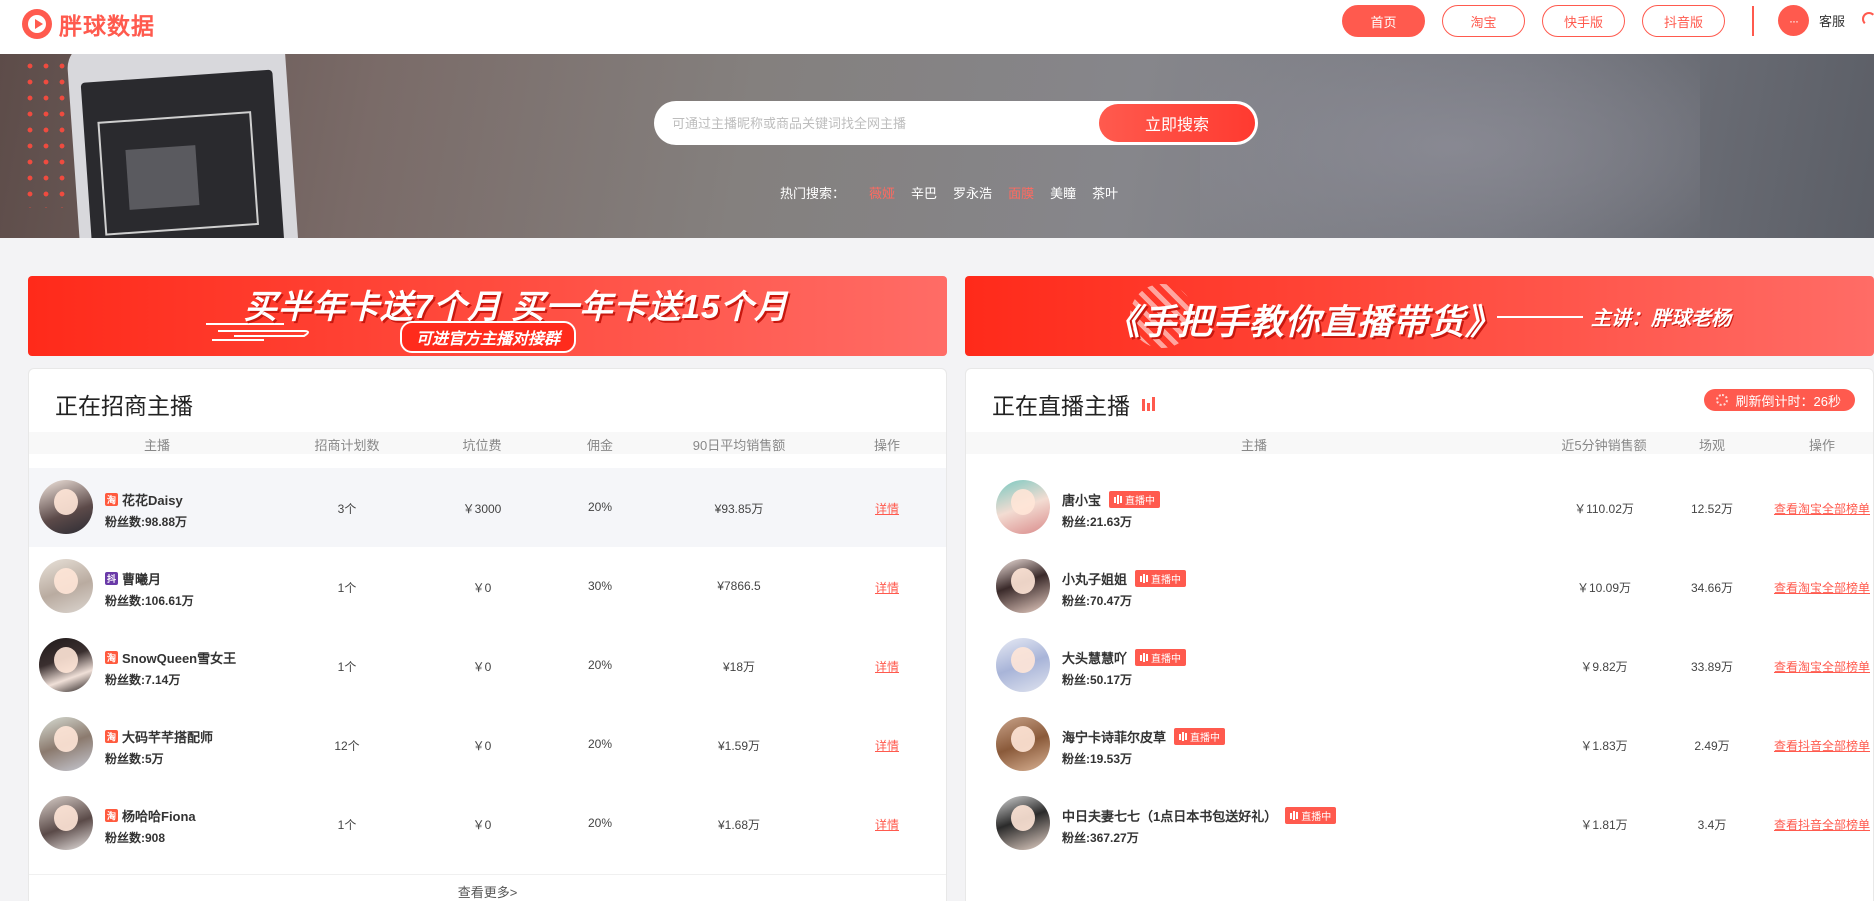 This screenshot has height=901, width=1874. What do you see at coordinates (1793, 20) in the screenshot?
I see `chat-icon: ···` at bounding box center [1793, 20].